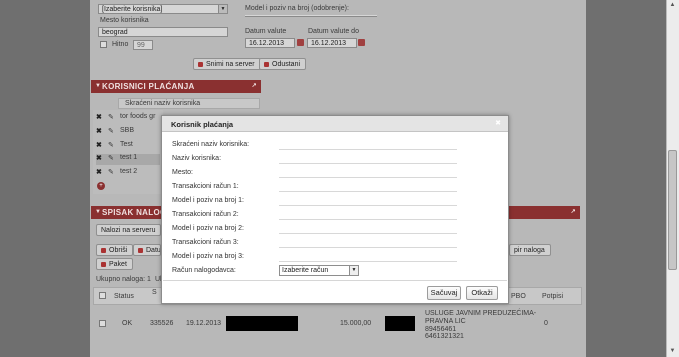  Describe the element at coordinates (101, 186) in the screenshot. I see `add-icon: +` at that location.